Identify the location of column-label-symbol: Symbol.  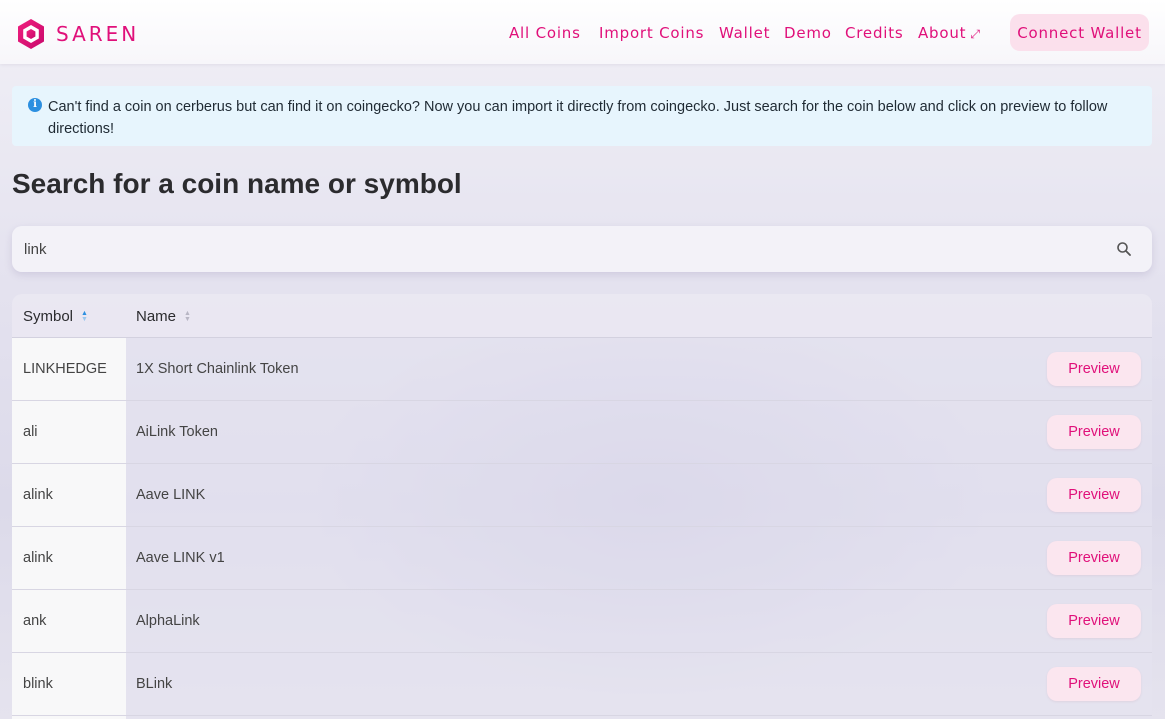
(48, 316).